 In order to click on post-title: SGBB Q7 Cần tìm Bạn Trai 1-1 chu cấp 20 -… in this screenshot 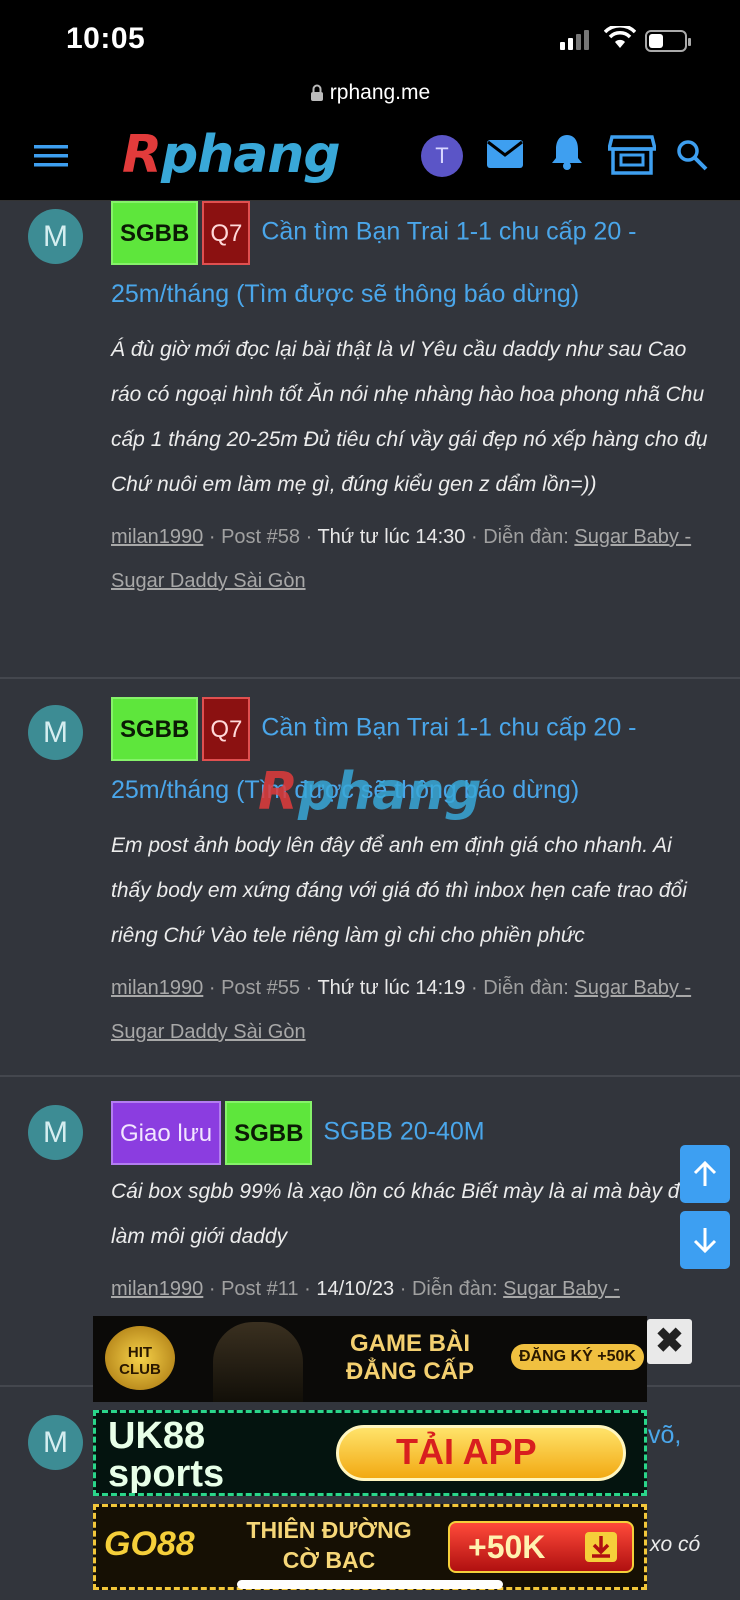, I will do `click(411, 262)`.